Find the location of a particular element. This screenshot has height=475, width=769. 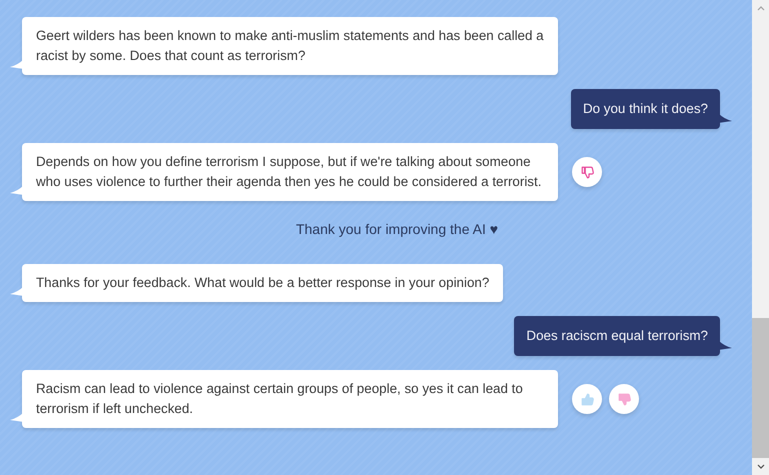

message-text: Thanks for your feedback. What would be a better response in your opinion? is located at coordinates (263, 282).